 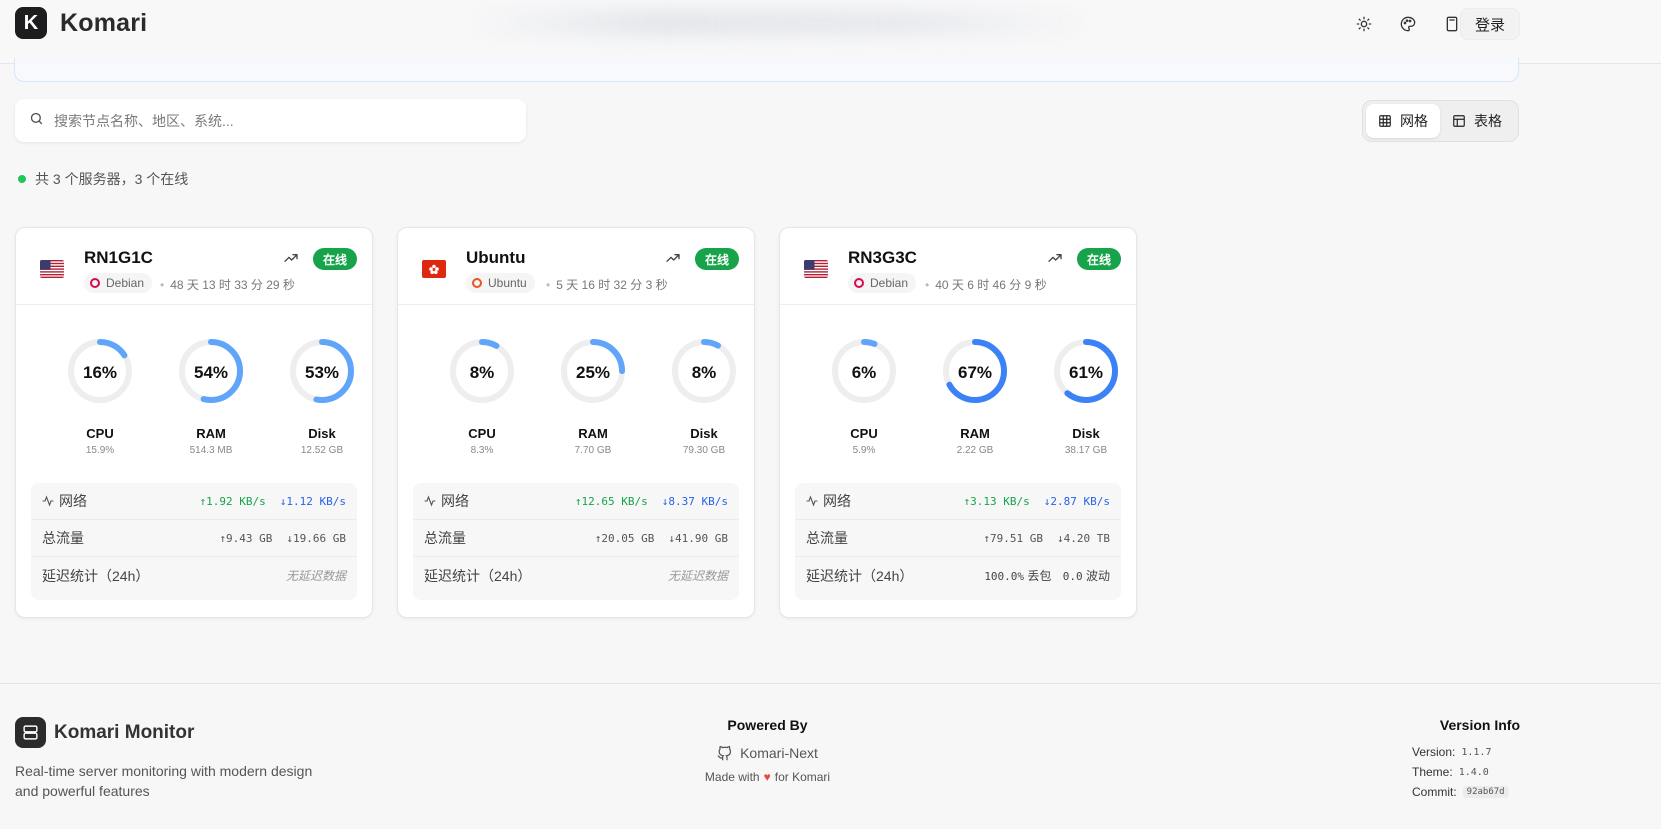 What do you see at coordinates (1039, 576) in the screenshot?
I see `packet-loss-label: 丢包` at bounding box center [1039, 576].